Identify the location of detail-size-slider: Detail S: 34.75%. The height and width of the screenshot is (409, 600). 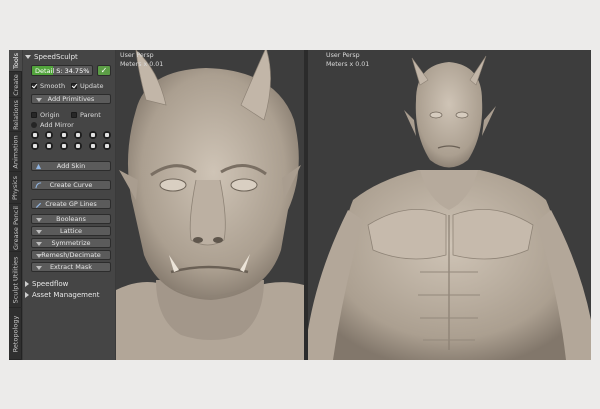
(62, 70).